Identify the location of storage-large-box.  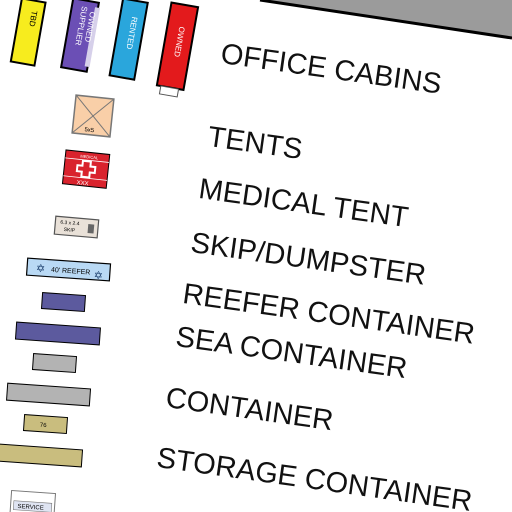
(42, 455).